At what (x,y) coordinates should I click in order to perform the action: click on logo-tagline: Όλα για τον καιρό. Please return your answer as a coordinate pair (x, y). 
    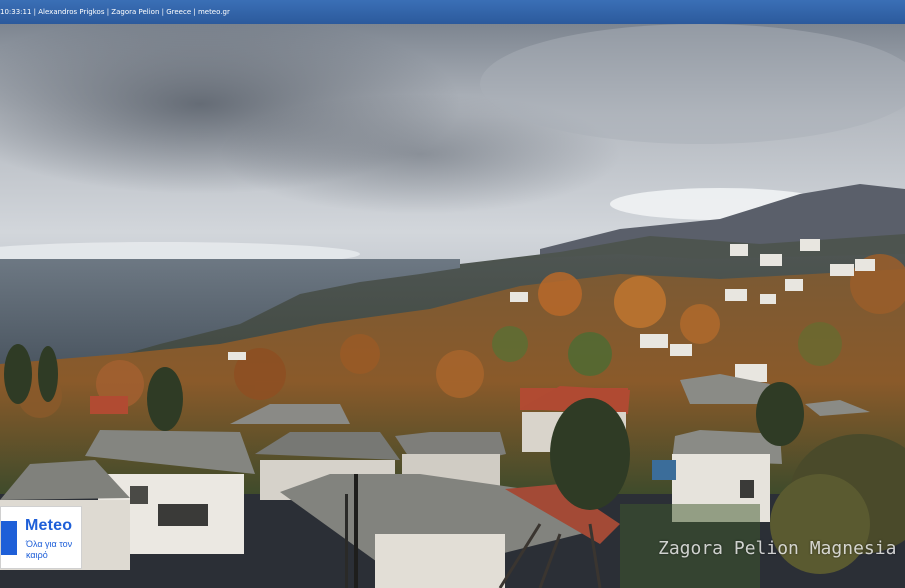
    Looking at the image, I should click on (49, 549).